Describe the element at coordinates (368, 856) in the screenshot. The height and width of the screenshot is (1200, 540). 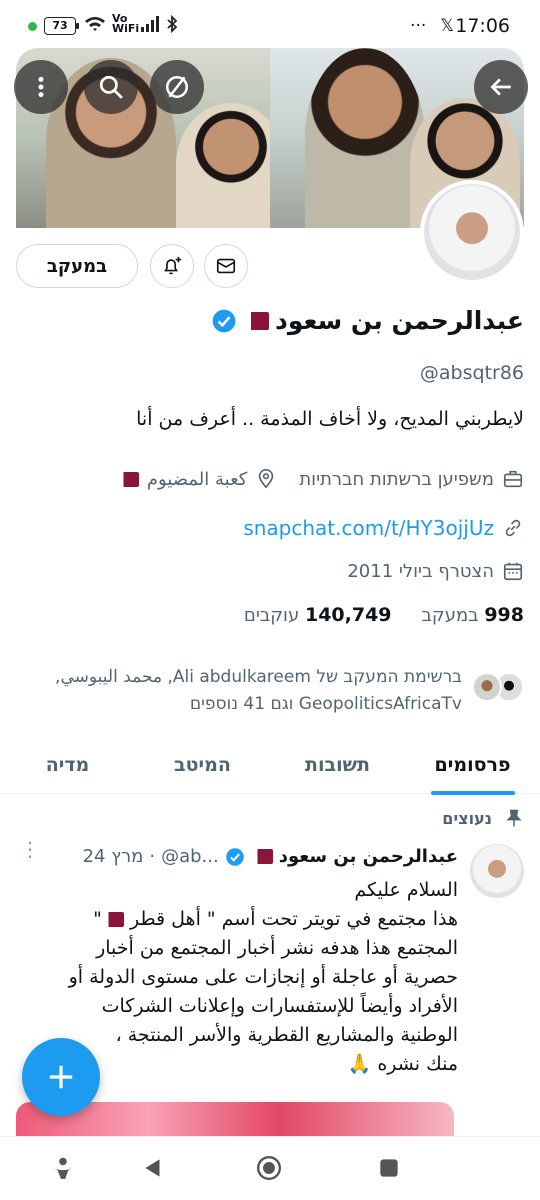
I see `tweet-author-name: عبدالرحمن بن سعود` at that location.